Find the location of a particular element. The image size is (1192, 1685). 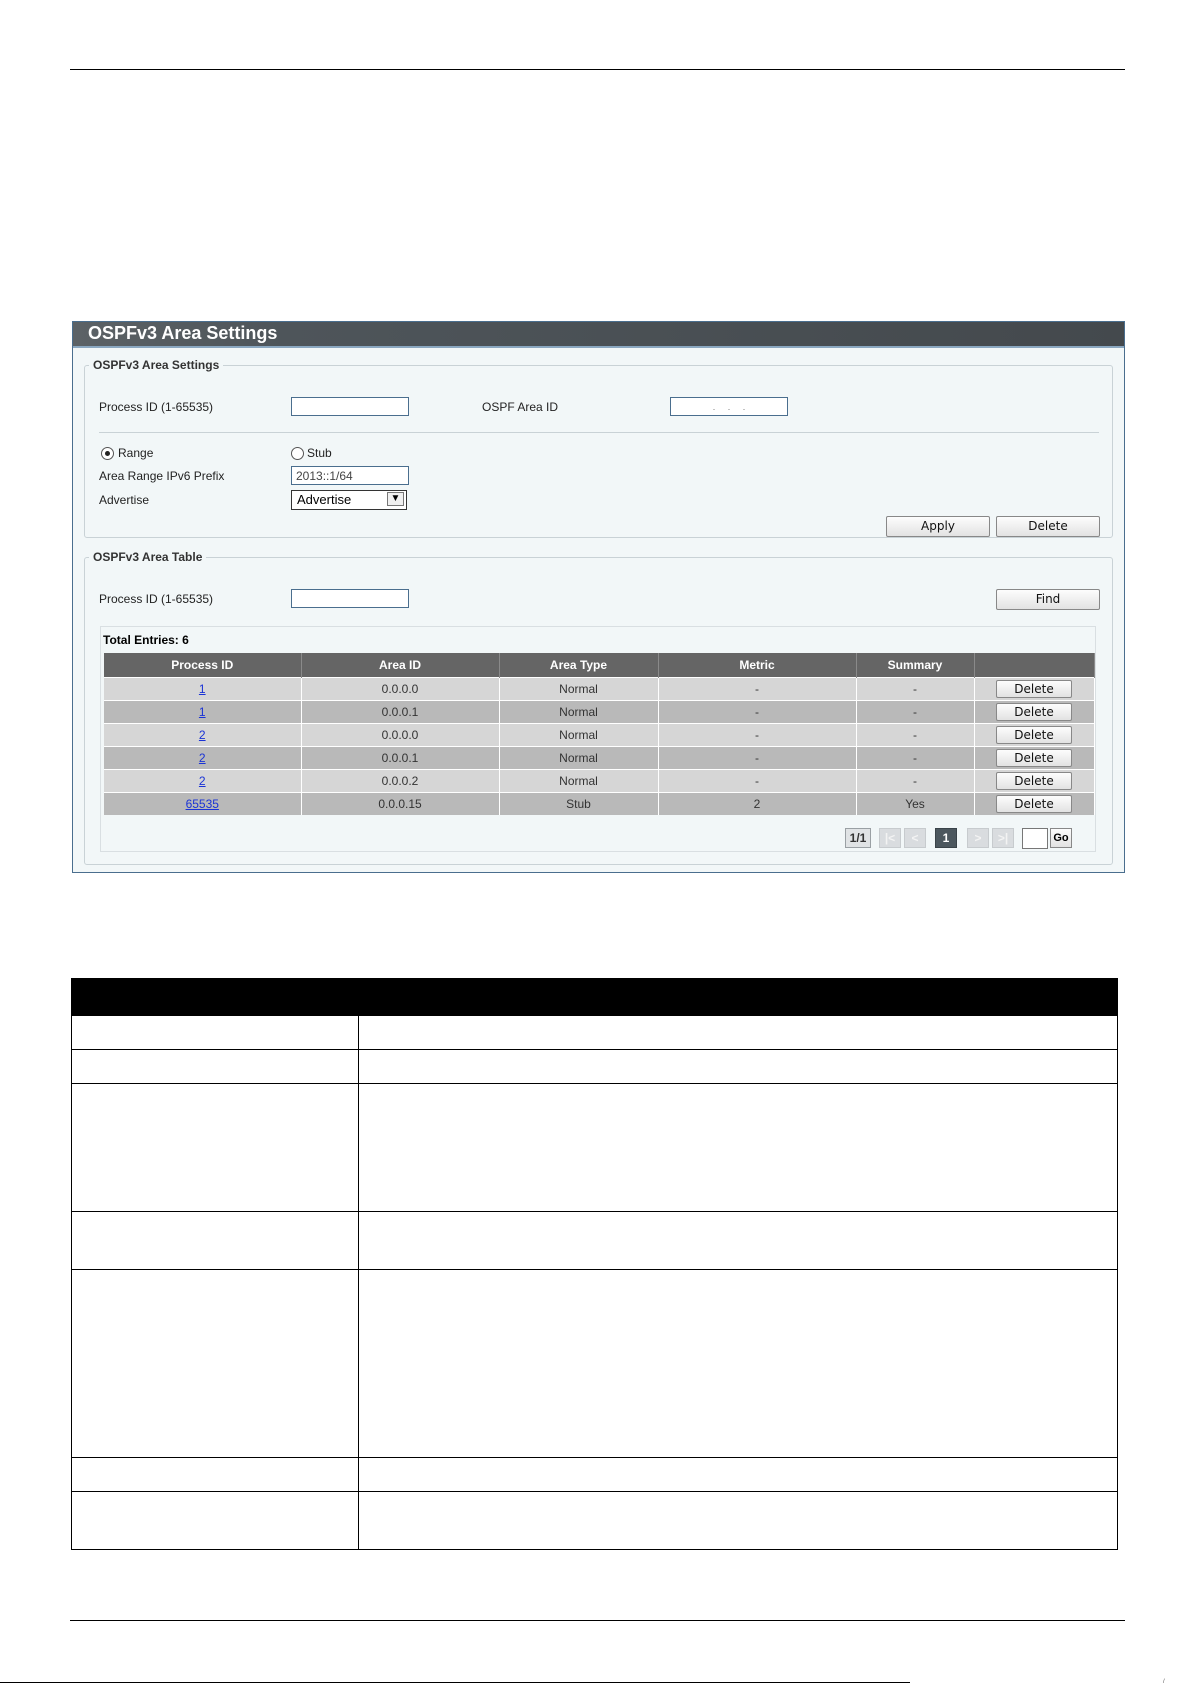

page-edge-rule is located at coordinates (455, 1682).